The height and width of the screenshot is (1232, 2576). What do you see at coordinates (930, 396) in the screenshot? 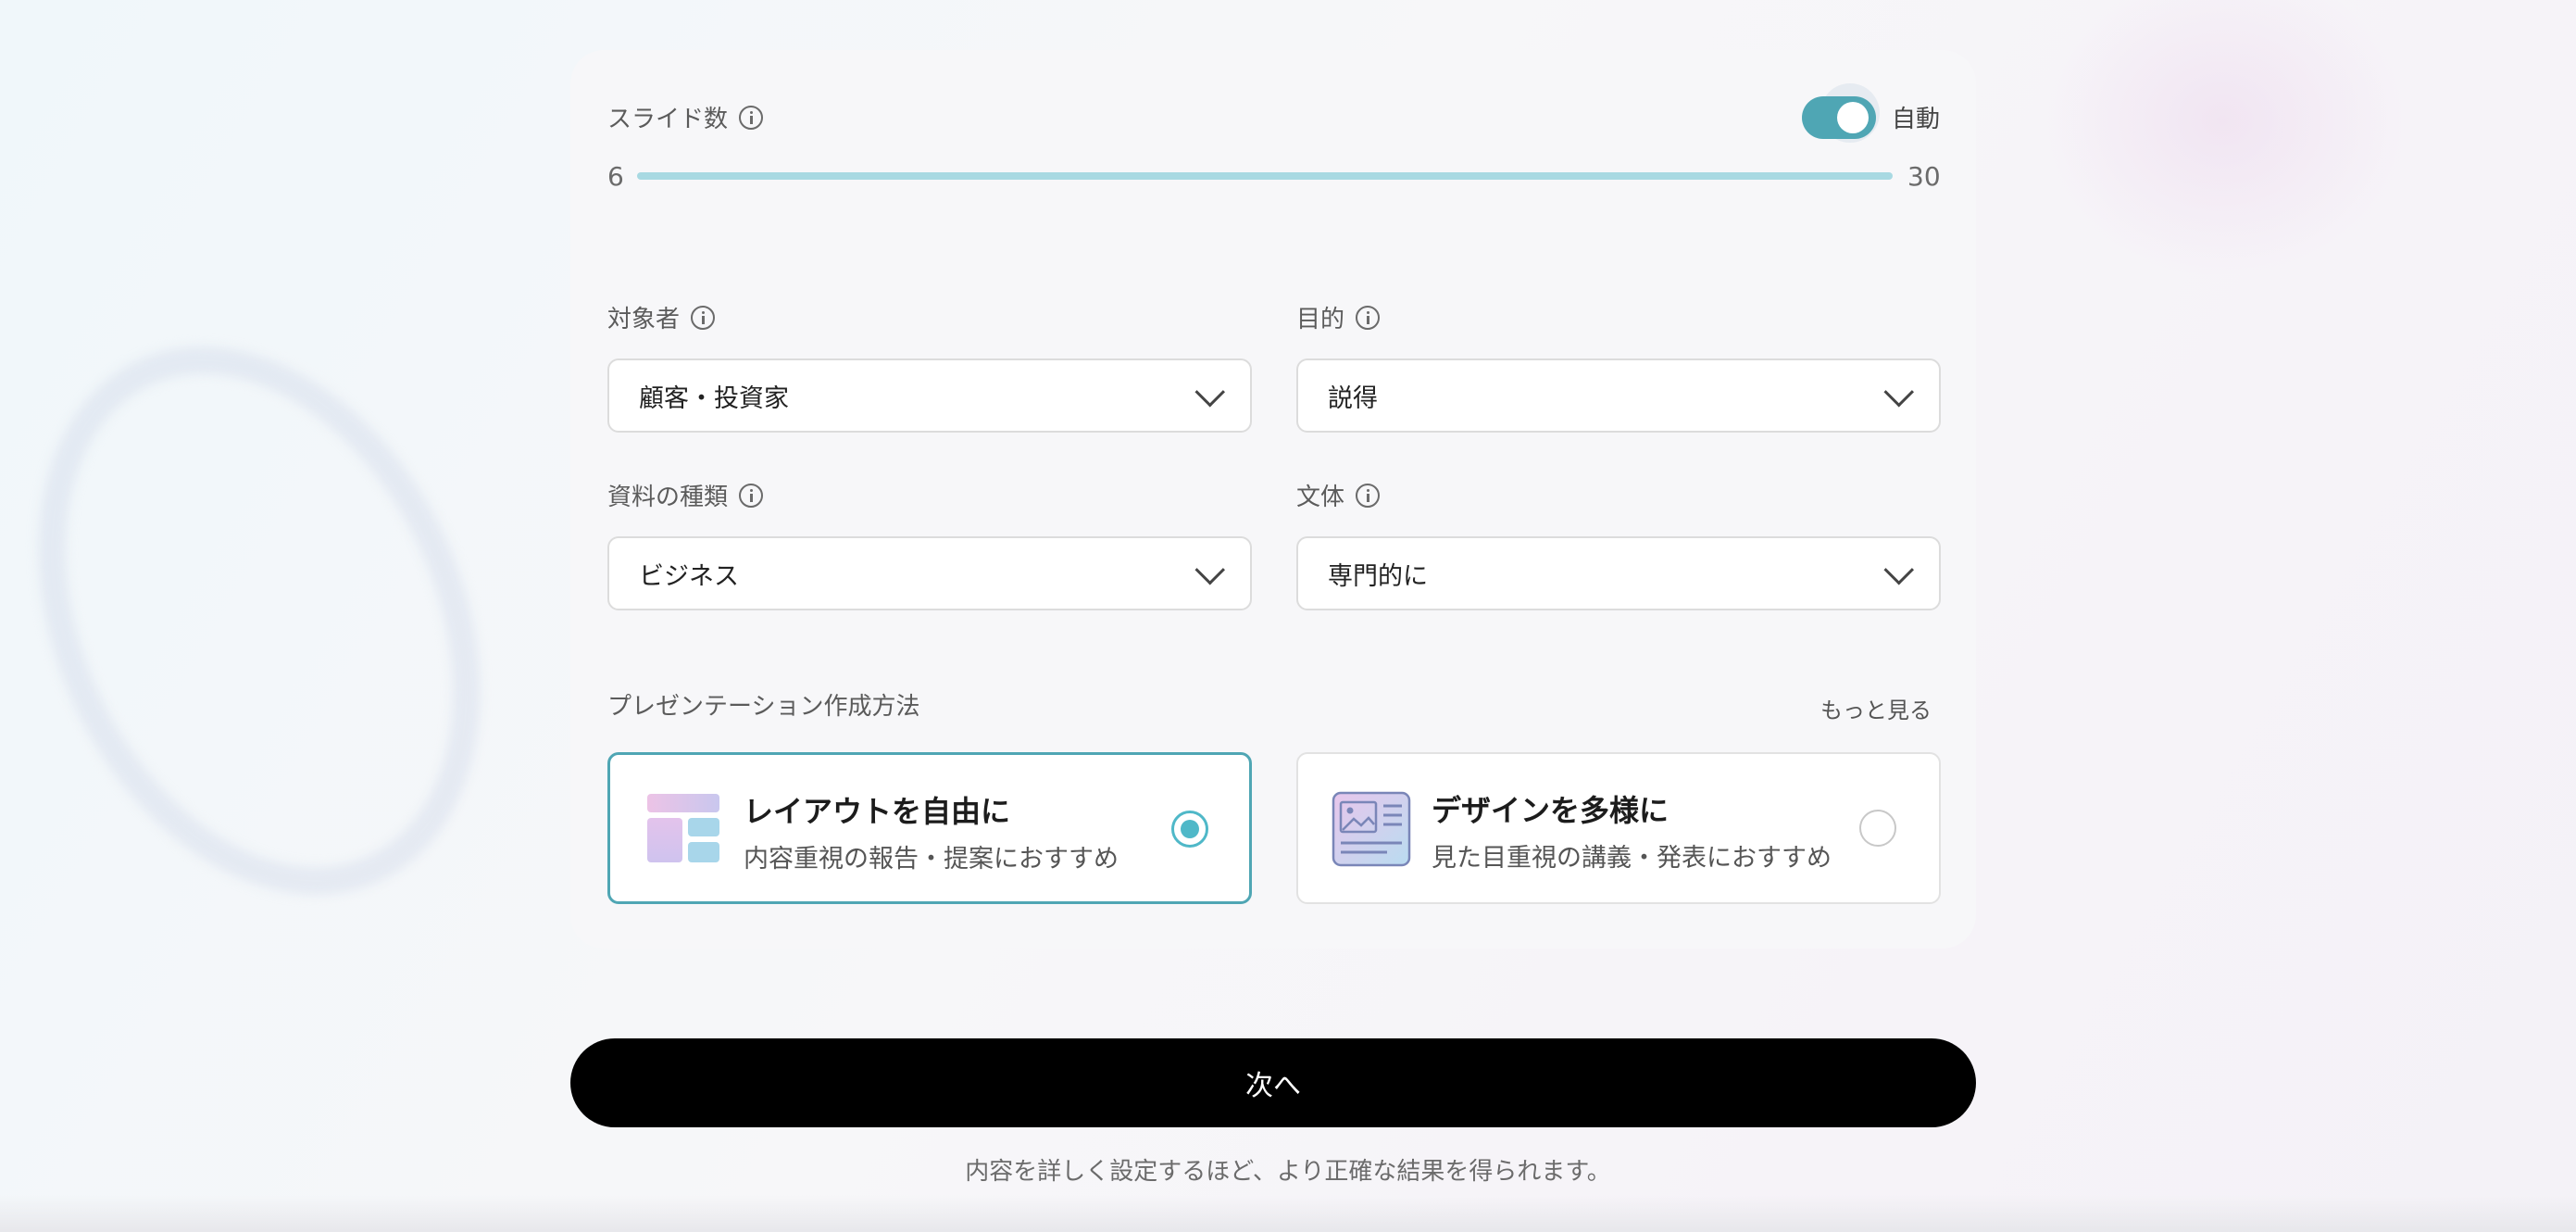
I see `audience-select: 顧客・投資家` at bounding box center [930, 396].